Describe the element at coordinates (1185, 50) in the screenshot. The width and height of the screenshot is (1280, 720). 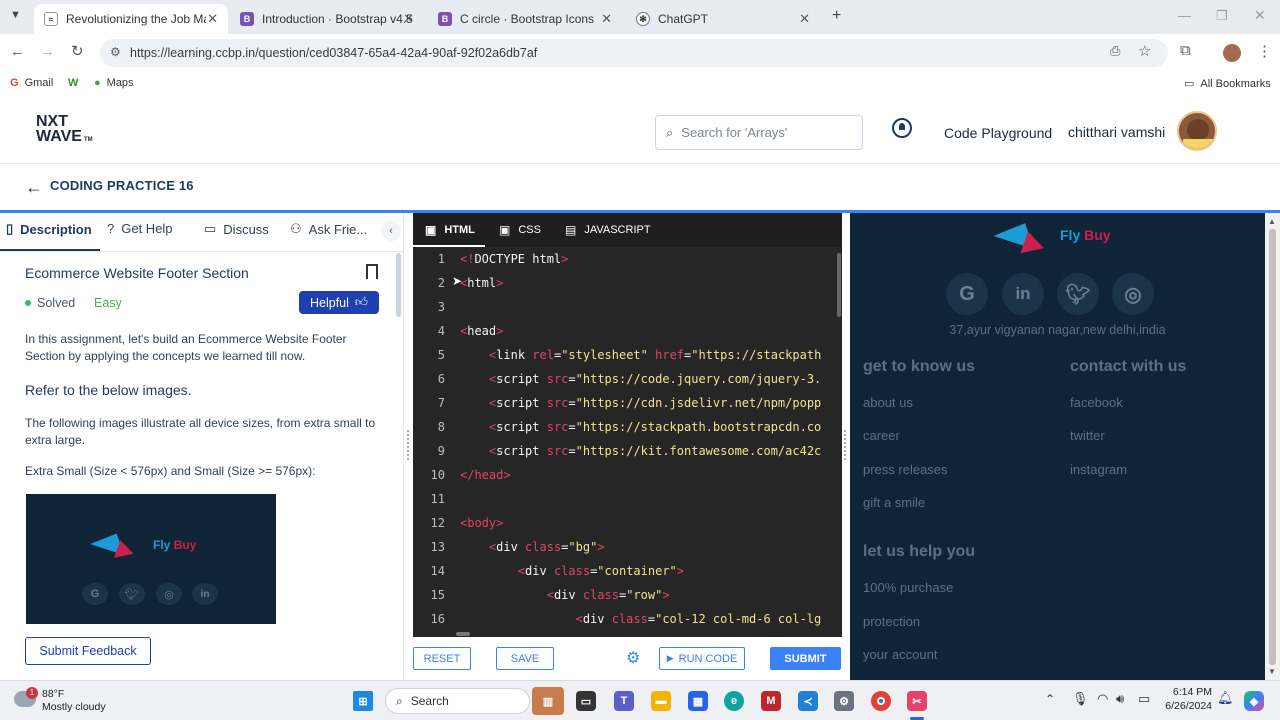
I see `extensions-icon: ⧉` at that location.